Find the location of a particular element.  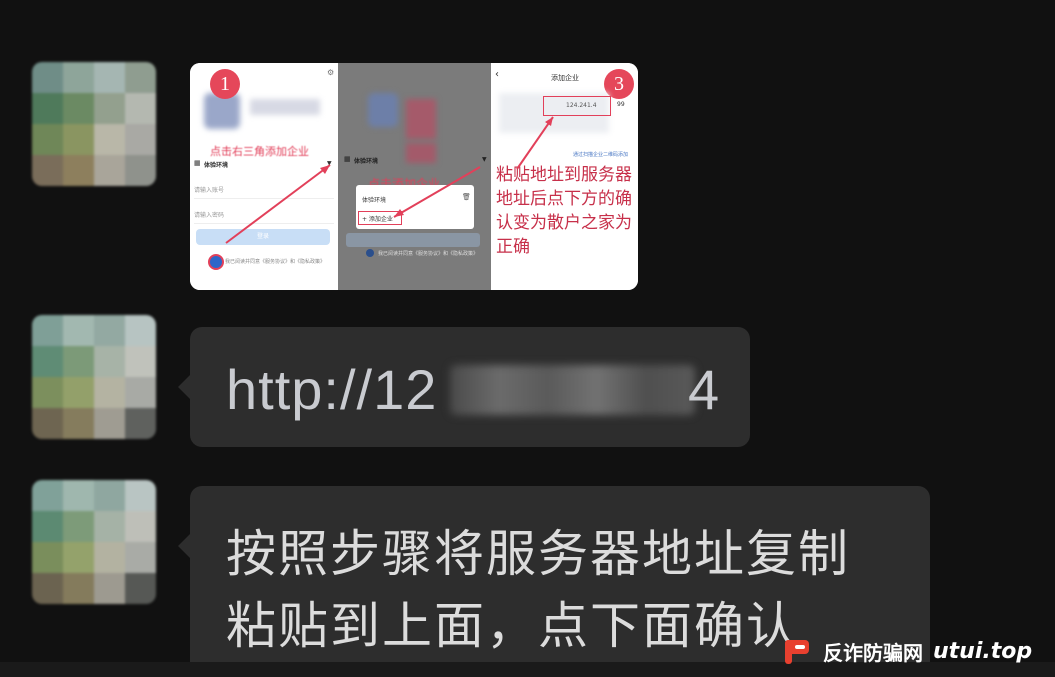

watermark-url: utui.top is located at coordinates (983, 651).